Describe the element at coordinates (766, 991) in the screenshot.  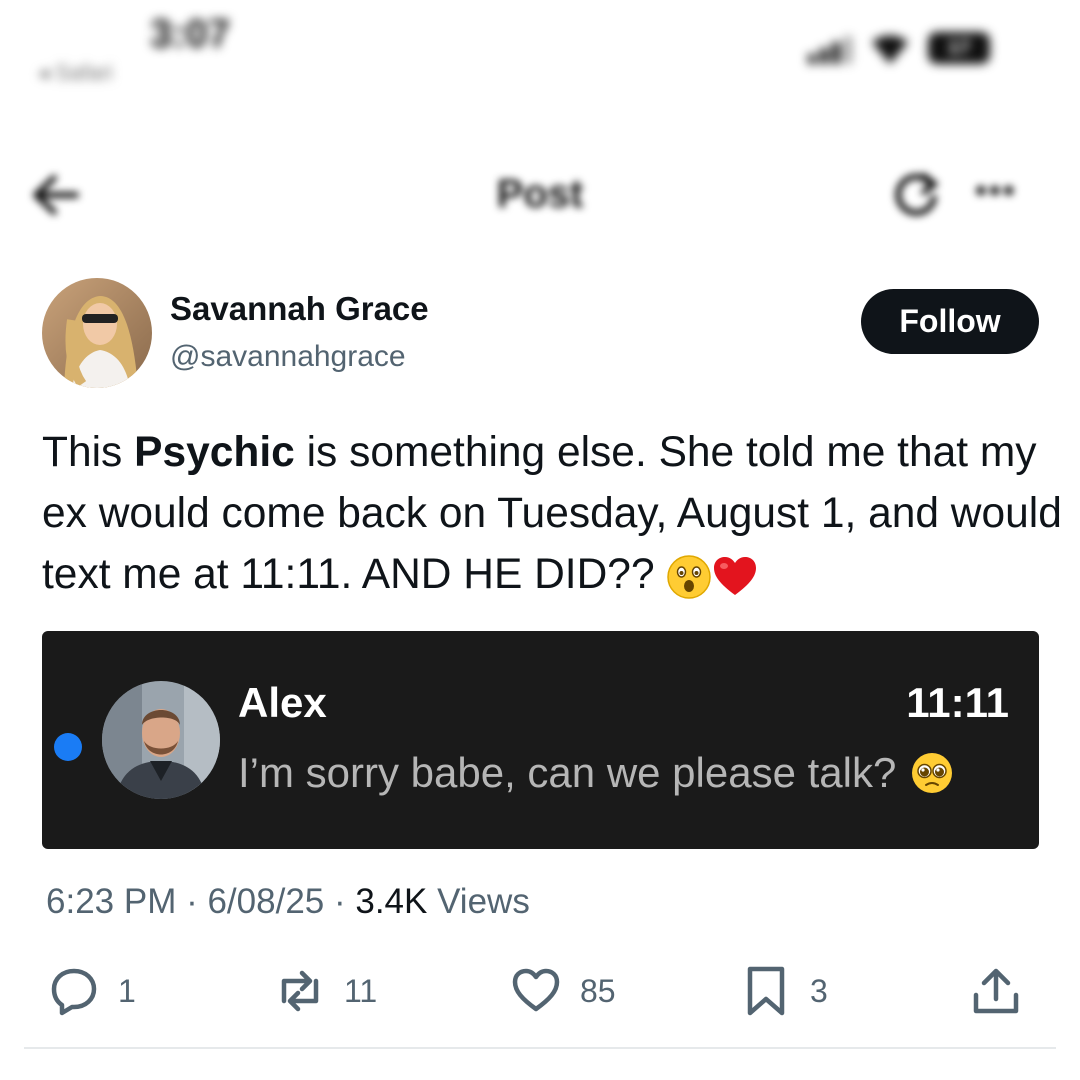
I see `bookmark-icon` at that location.